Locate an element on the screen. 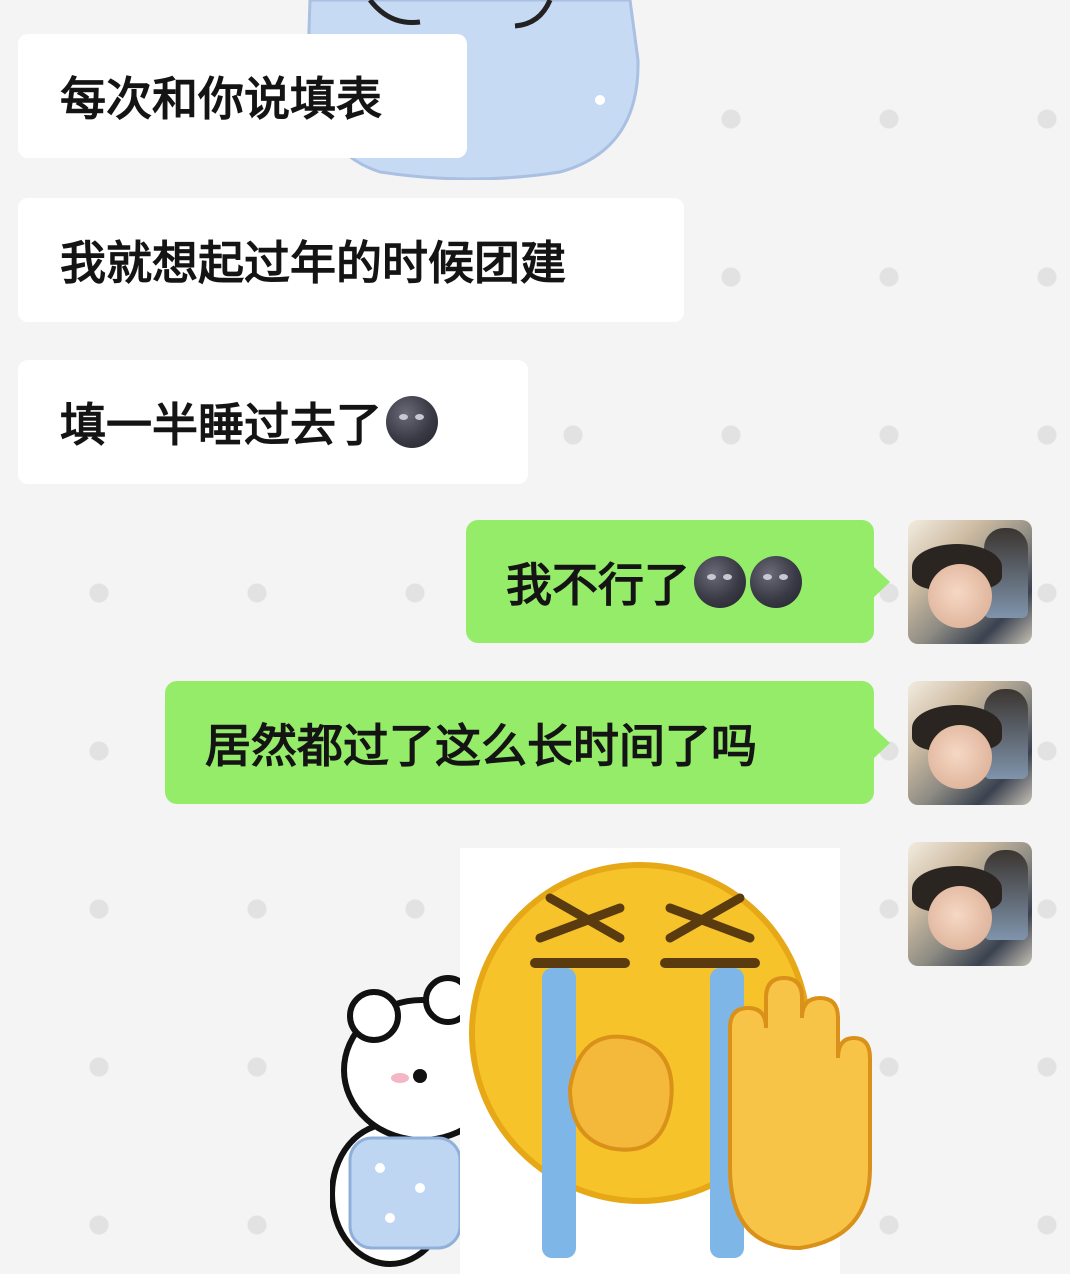 The image size is (1070, 1274). message-bubble-incoming: 填一半睡过去了 is located at coordinates (273, 422).